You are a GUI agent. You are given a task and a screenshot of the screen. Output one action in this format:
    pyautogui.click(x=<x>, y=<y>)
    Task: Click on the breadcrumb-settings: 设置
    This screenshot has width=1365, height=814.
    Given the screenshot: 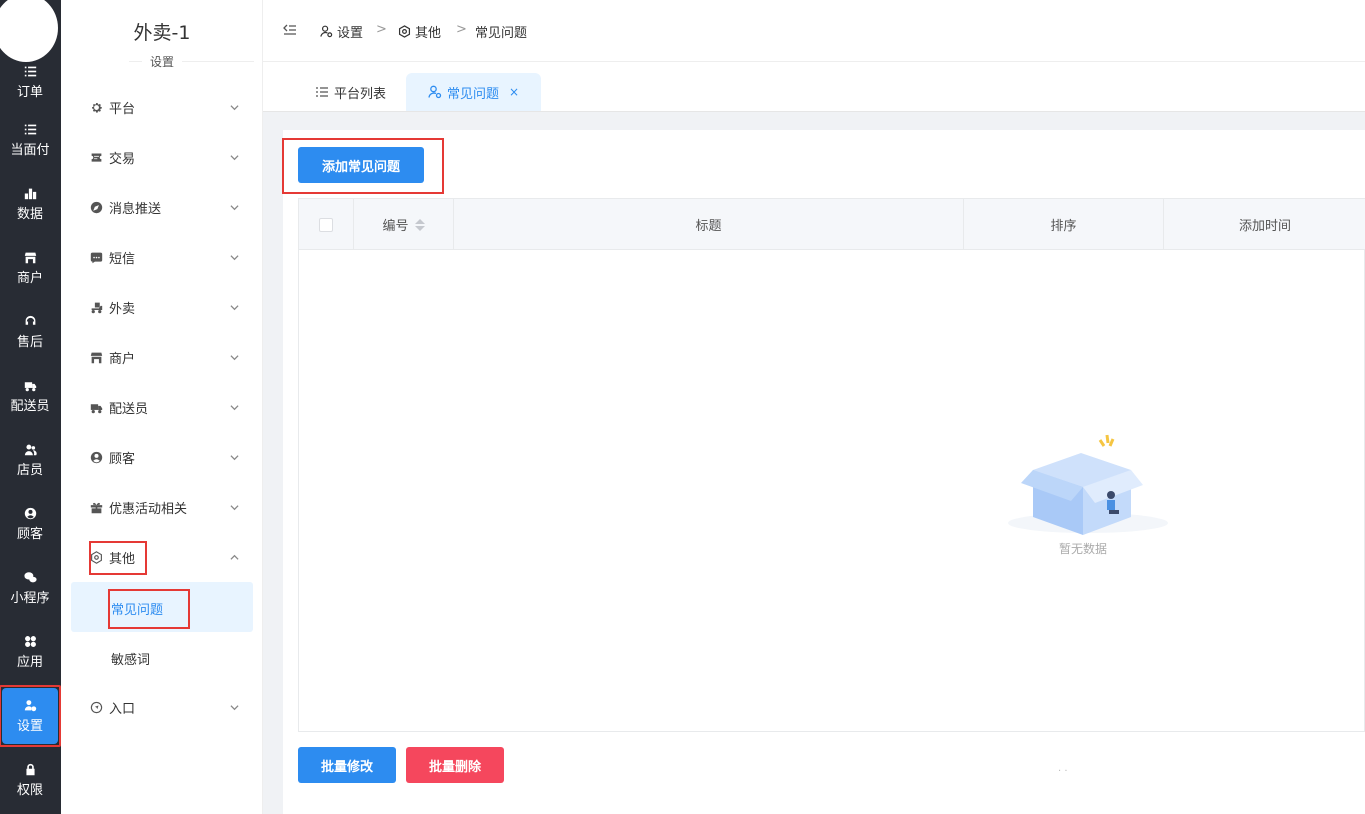 What is the action you would take?
    pyautogui.click(x=341, y=31)
    